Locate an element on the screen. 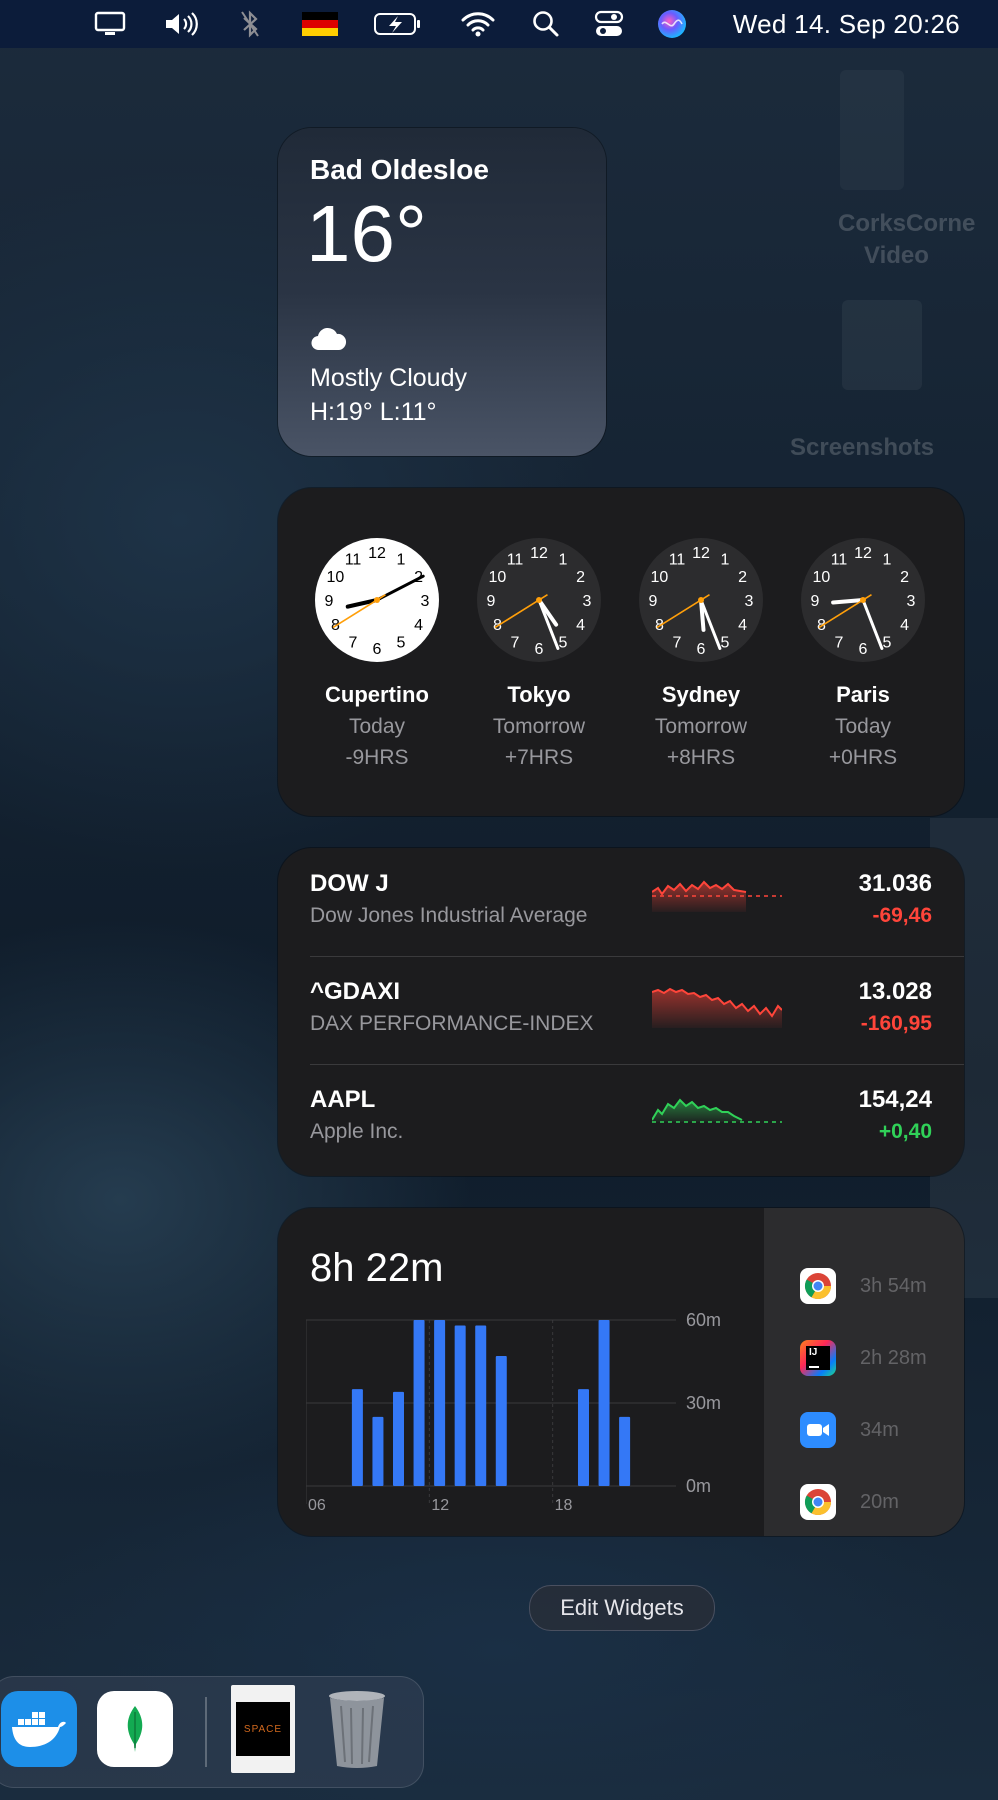  mongodb-icon is located at coordinates (135, 1729).